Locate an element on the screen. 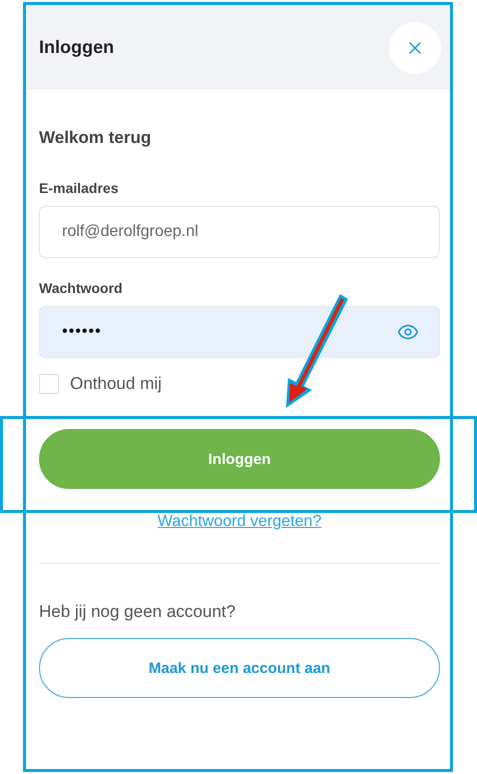  dialog-title: Inloggen is located at coordinates (76, 47).